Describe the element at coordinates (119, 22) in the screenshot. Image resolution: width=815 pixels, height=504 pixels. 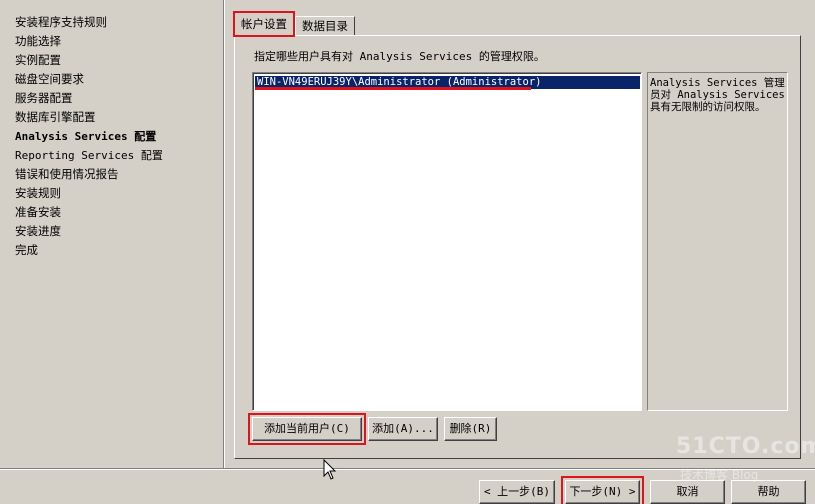
I see `nav-item-setup-support-rules: 安装程序支持规则` at that location.